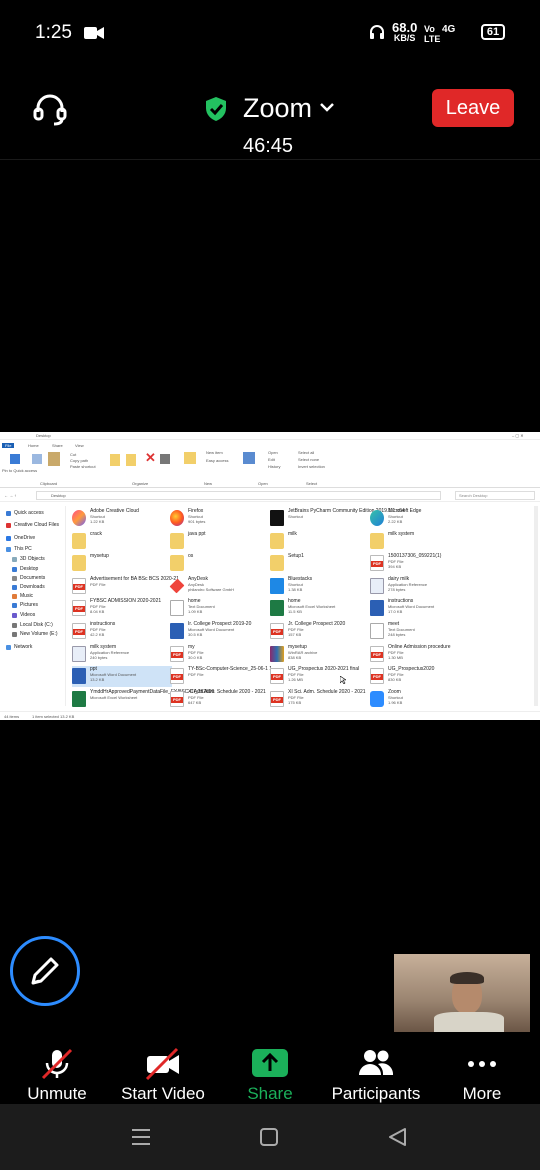 The height and width of the screenshot is (1170, 540). Describe the element at coordinates (271, 459) in the screenshot. I see `ribbon-edit: Edit` at that location.